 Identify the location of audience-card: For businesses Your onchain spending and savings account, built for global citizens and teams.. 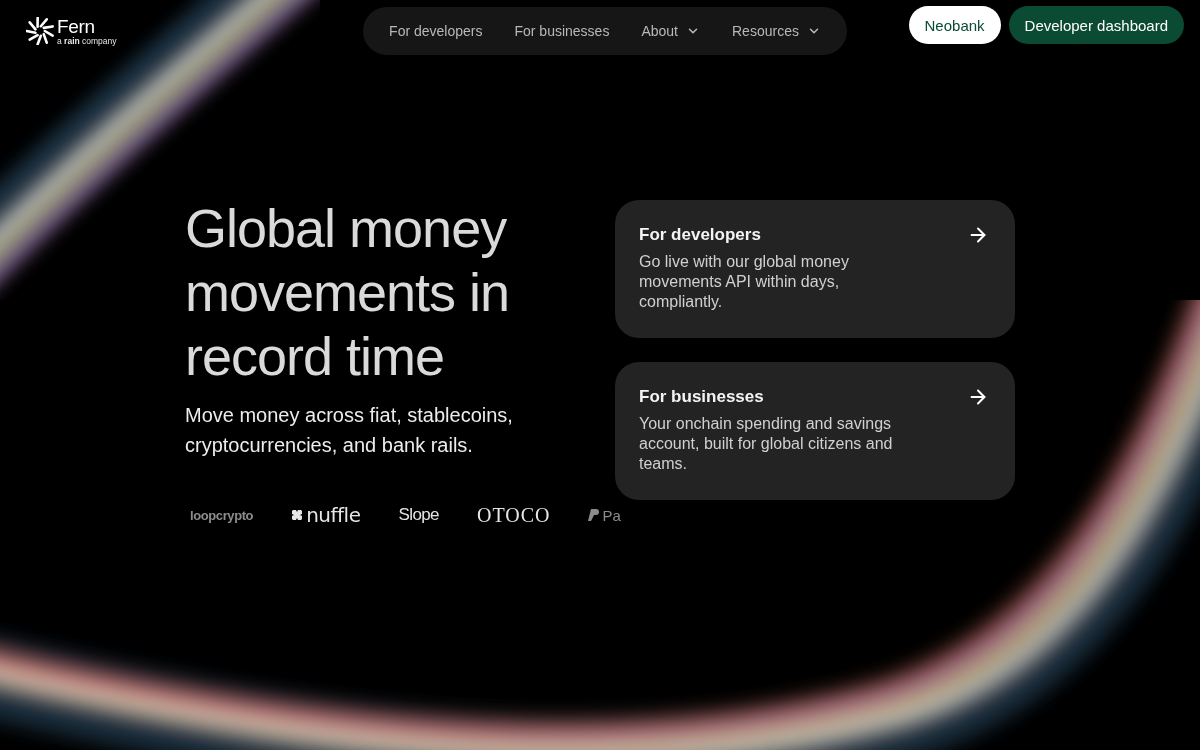
(815, 431).